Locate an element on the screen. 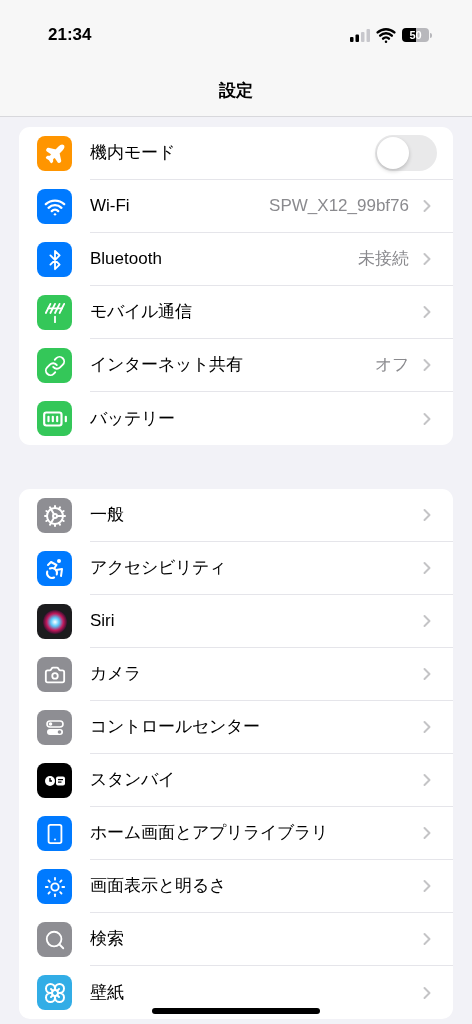 The width and height of the screenshot is (472, 1024). settings-row: Bluetooth 未接続 is located at coordinates (236, 259).